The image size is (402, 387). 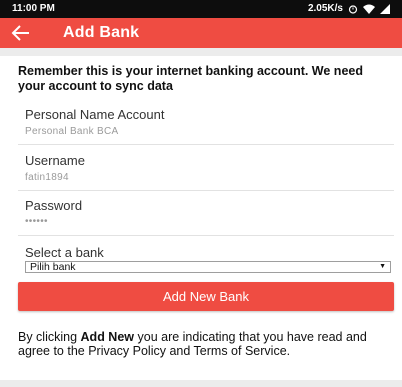 What do you see at coordinates (382, 266) in the screenshot?
I see `dropdown-arrow-icon: ▼` at bounding box center [382, 266].